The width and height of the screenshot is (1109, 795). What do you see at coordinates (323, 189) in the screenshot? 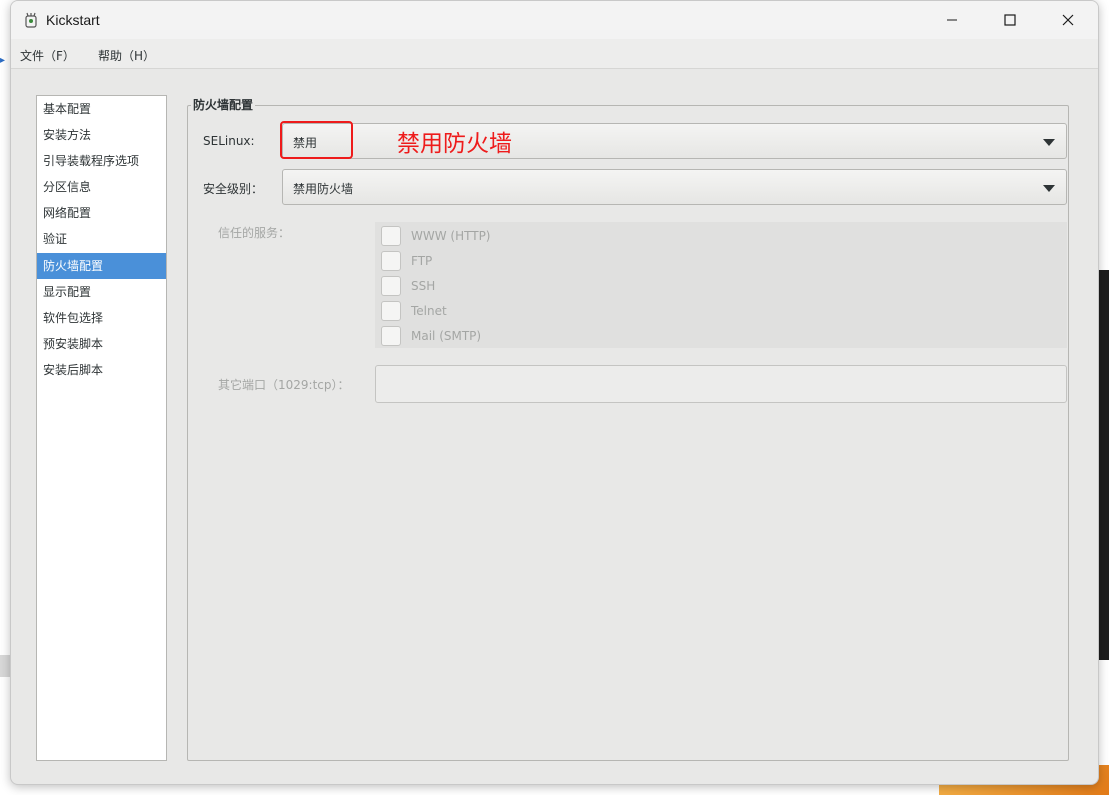
I see `security-level-value: 禁用防火墙` at bounding box center [323, 189].